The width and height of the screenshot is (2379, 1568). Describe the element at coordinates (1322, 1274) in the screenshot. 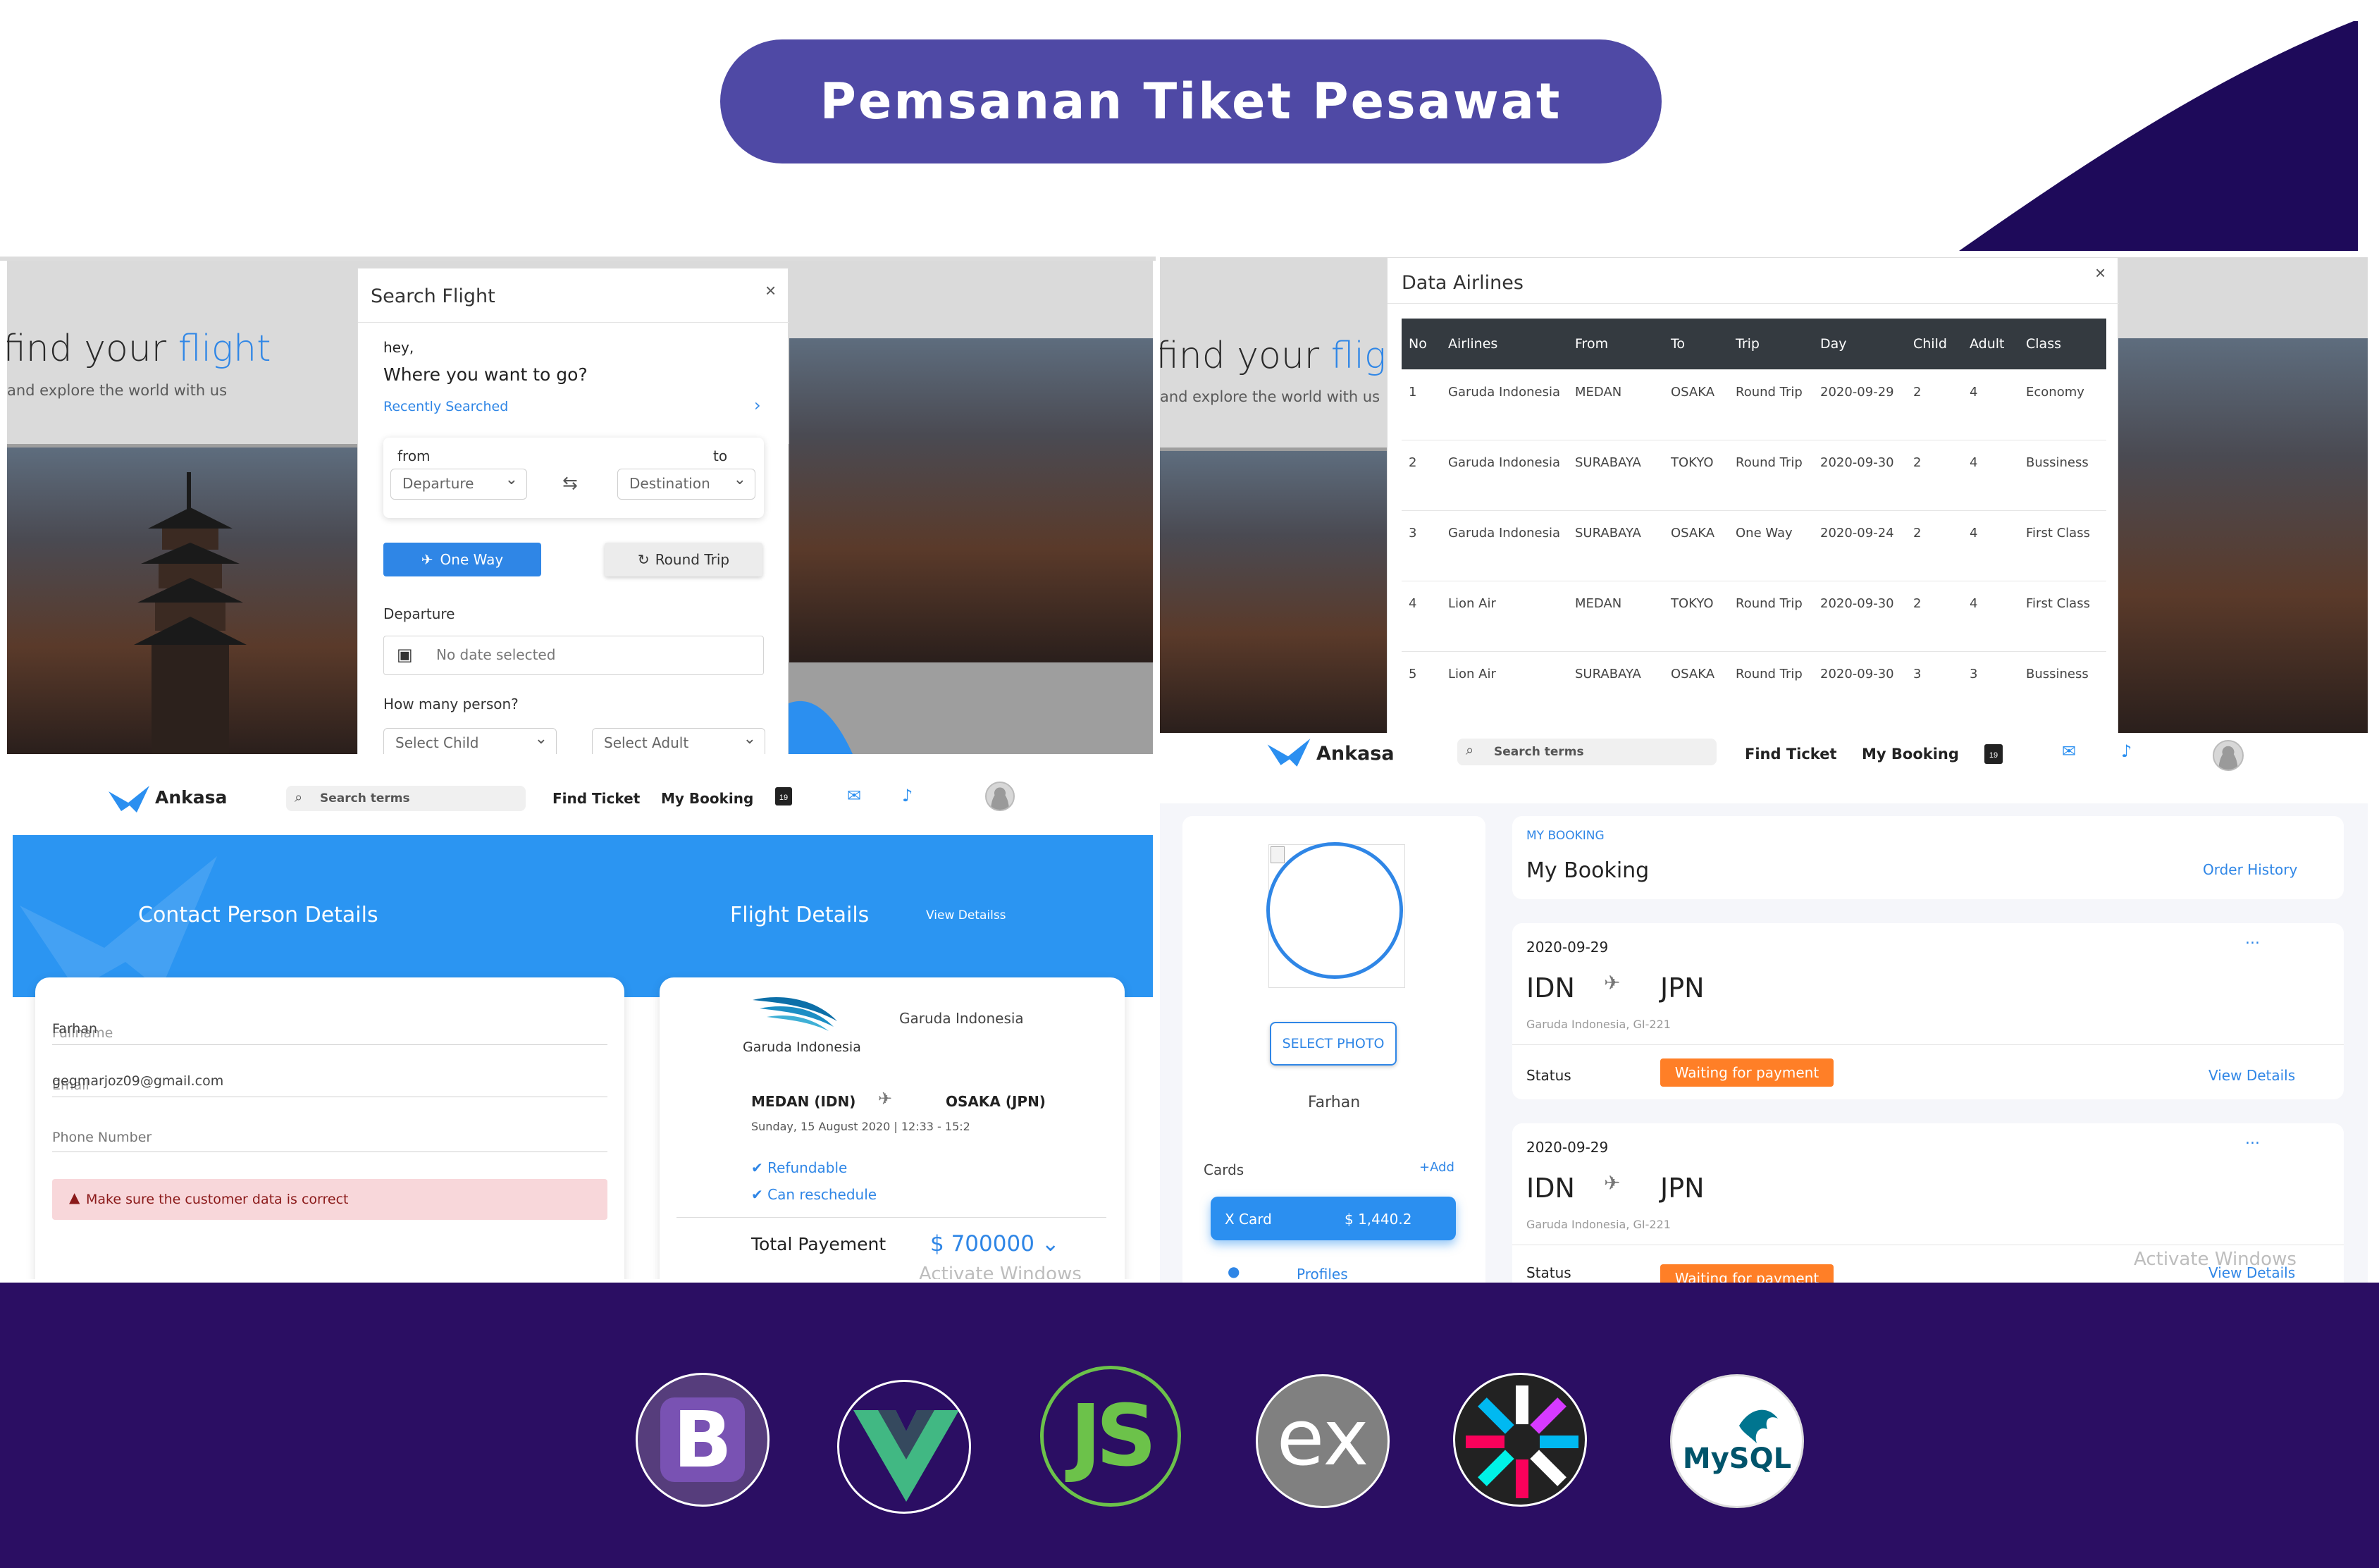

I see `profiles-link: Profiles` at that location.